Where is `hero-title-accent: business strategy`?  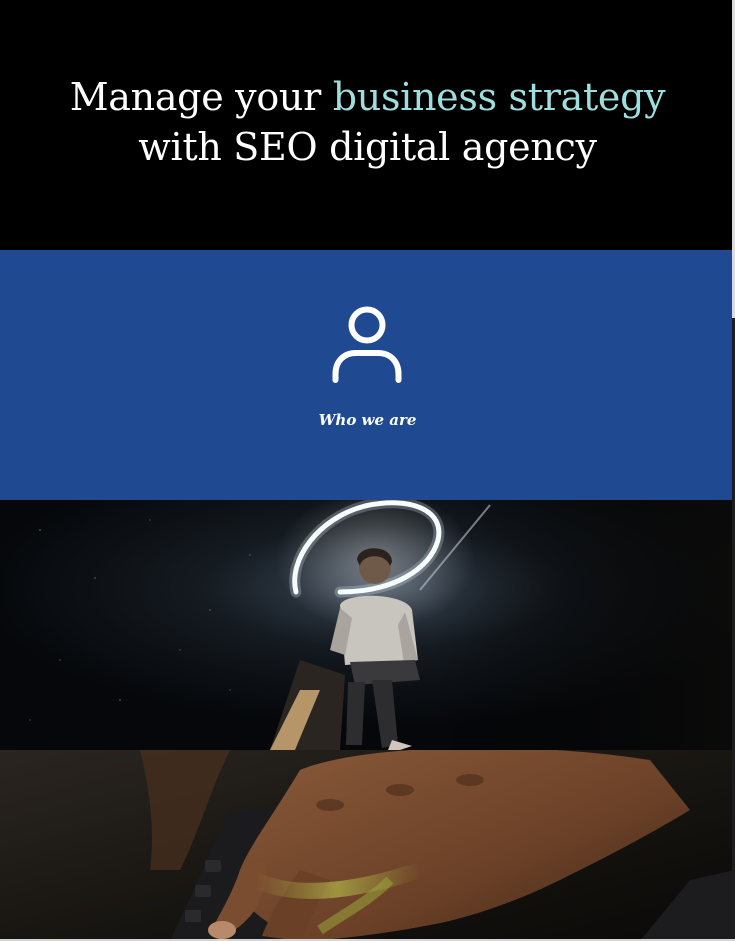
hero-title-accent: business strategy is located at coordinates (499, 97).